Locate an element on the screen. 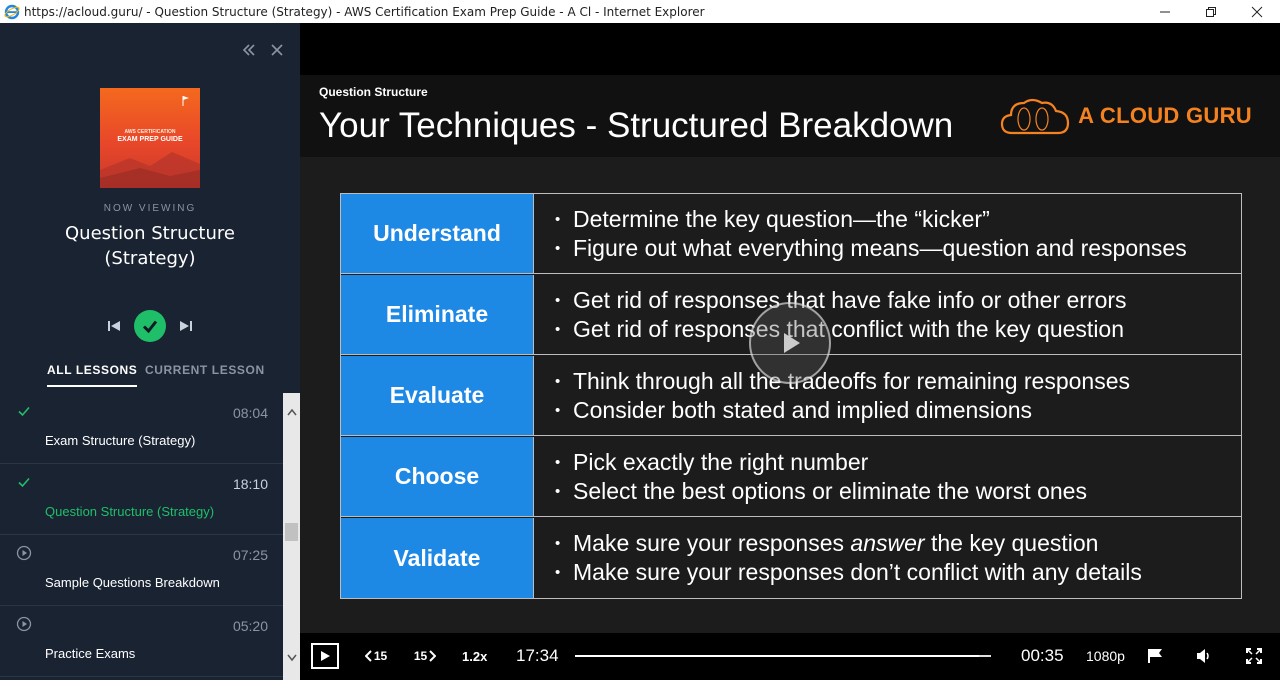  mark-complete-button is located at coordinates (150, 326).